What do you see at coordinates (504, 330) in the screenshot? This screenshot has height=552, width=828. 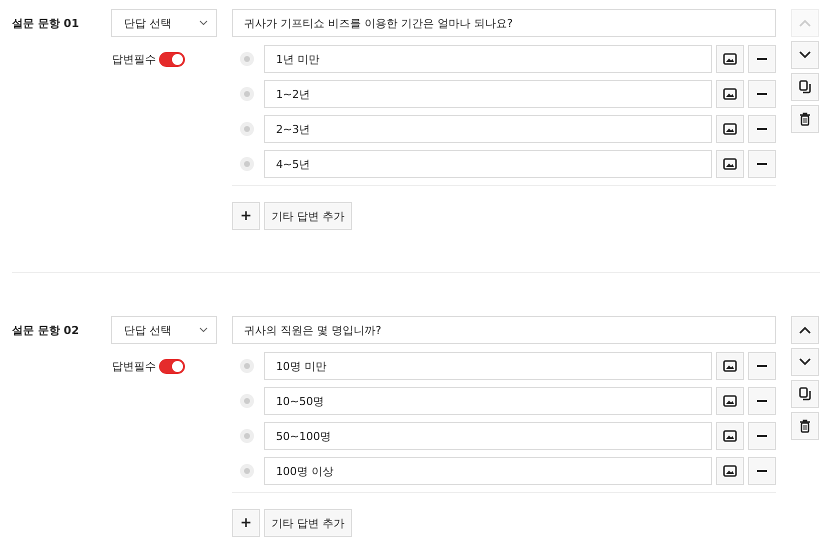 I see `question-field: 귀사의 직원은 몇 명입니까?` at bounding box center [504, 330].